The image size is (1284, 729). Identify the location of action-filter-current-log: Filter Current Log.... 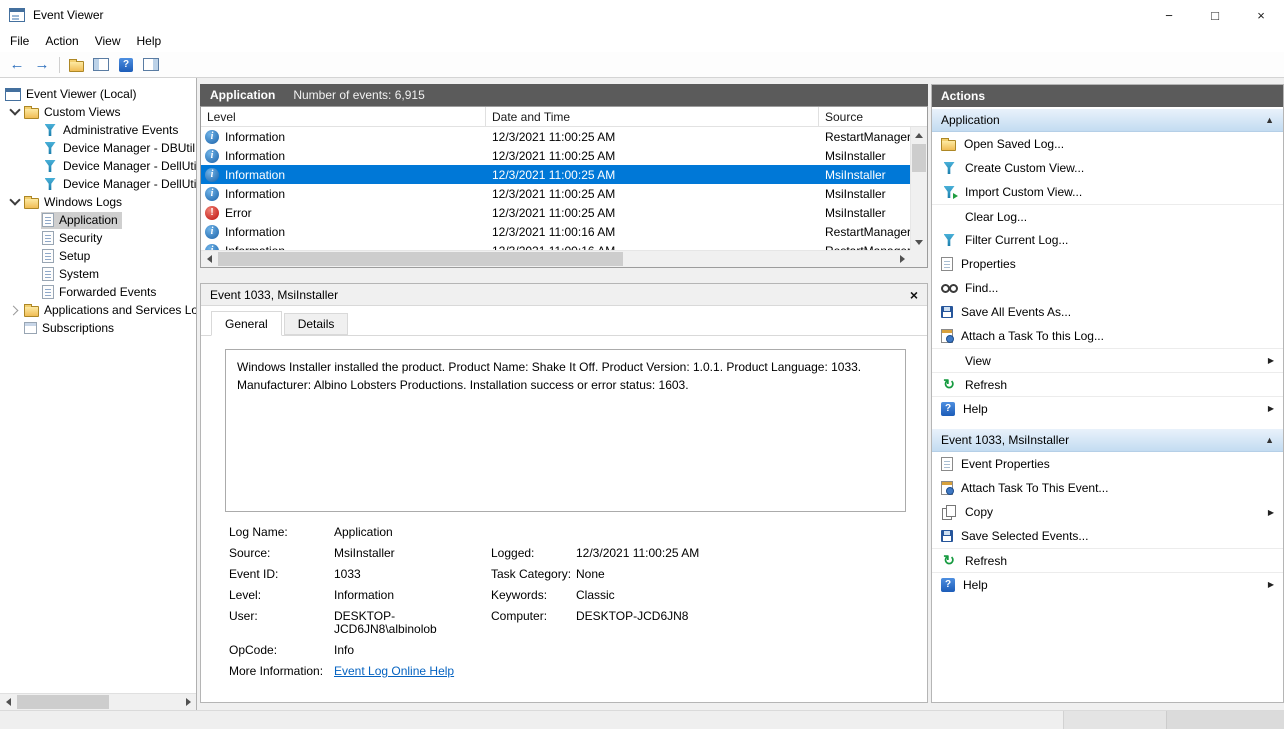
(1107, 240).